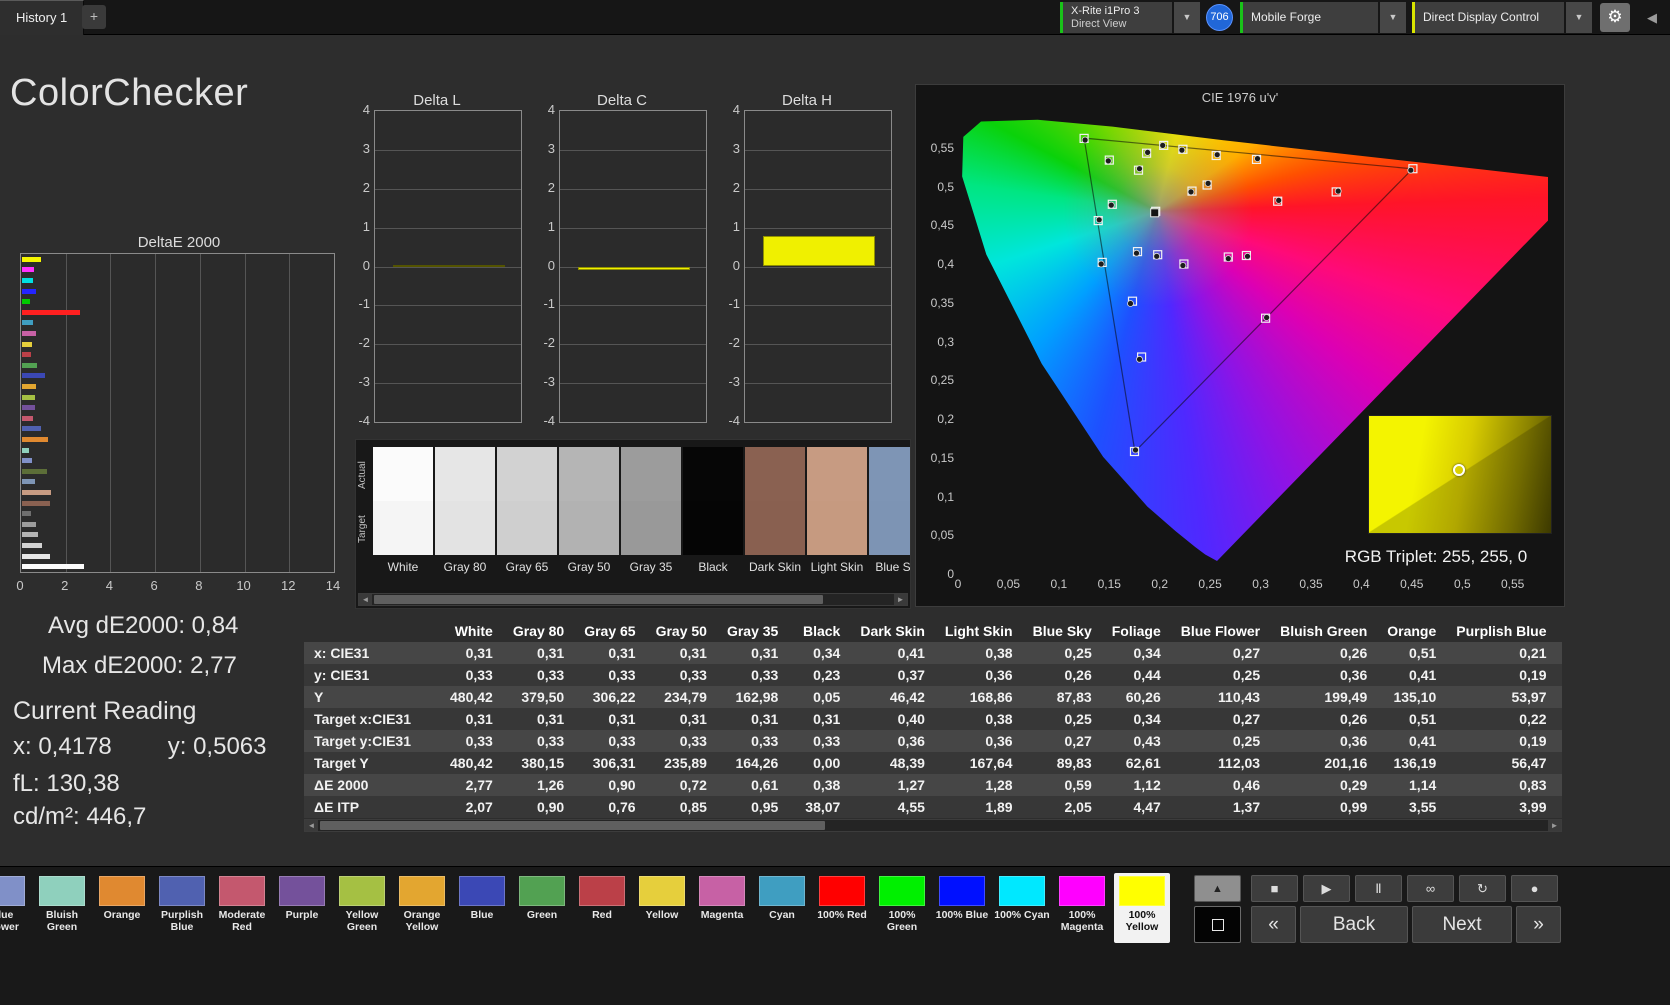  Describe the element at coordinates (20, 585) in the screenshot. I see `x-tick-label: 0` at that location.